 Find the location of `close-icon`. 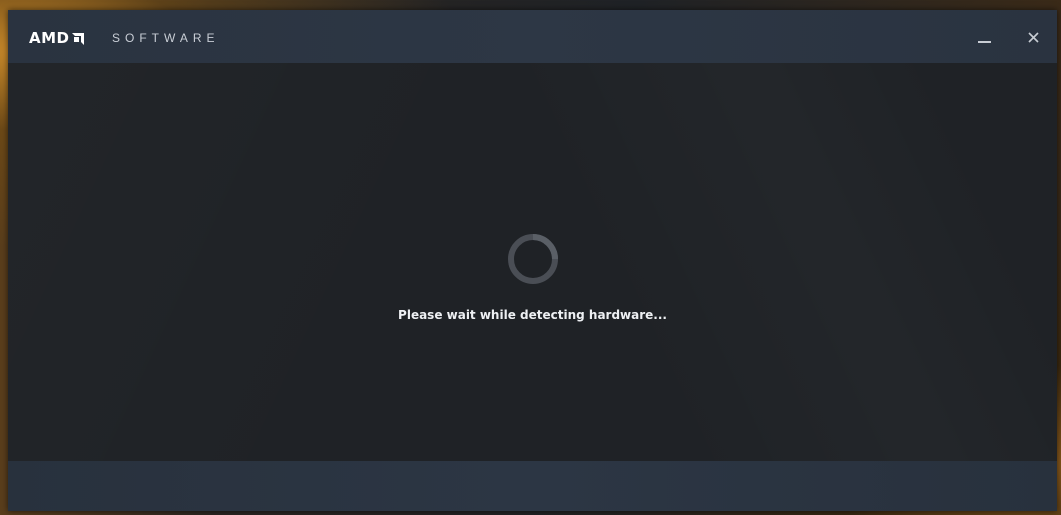

close-icon is located at coordinates (1033, 37).